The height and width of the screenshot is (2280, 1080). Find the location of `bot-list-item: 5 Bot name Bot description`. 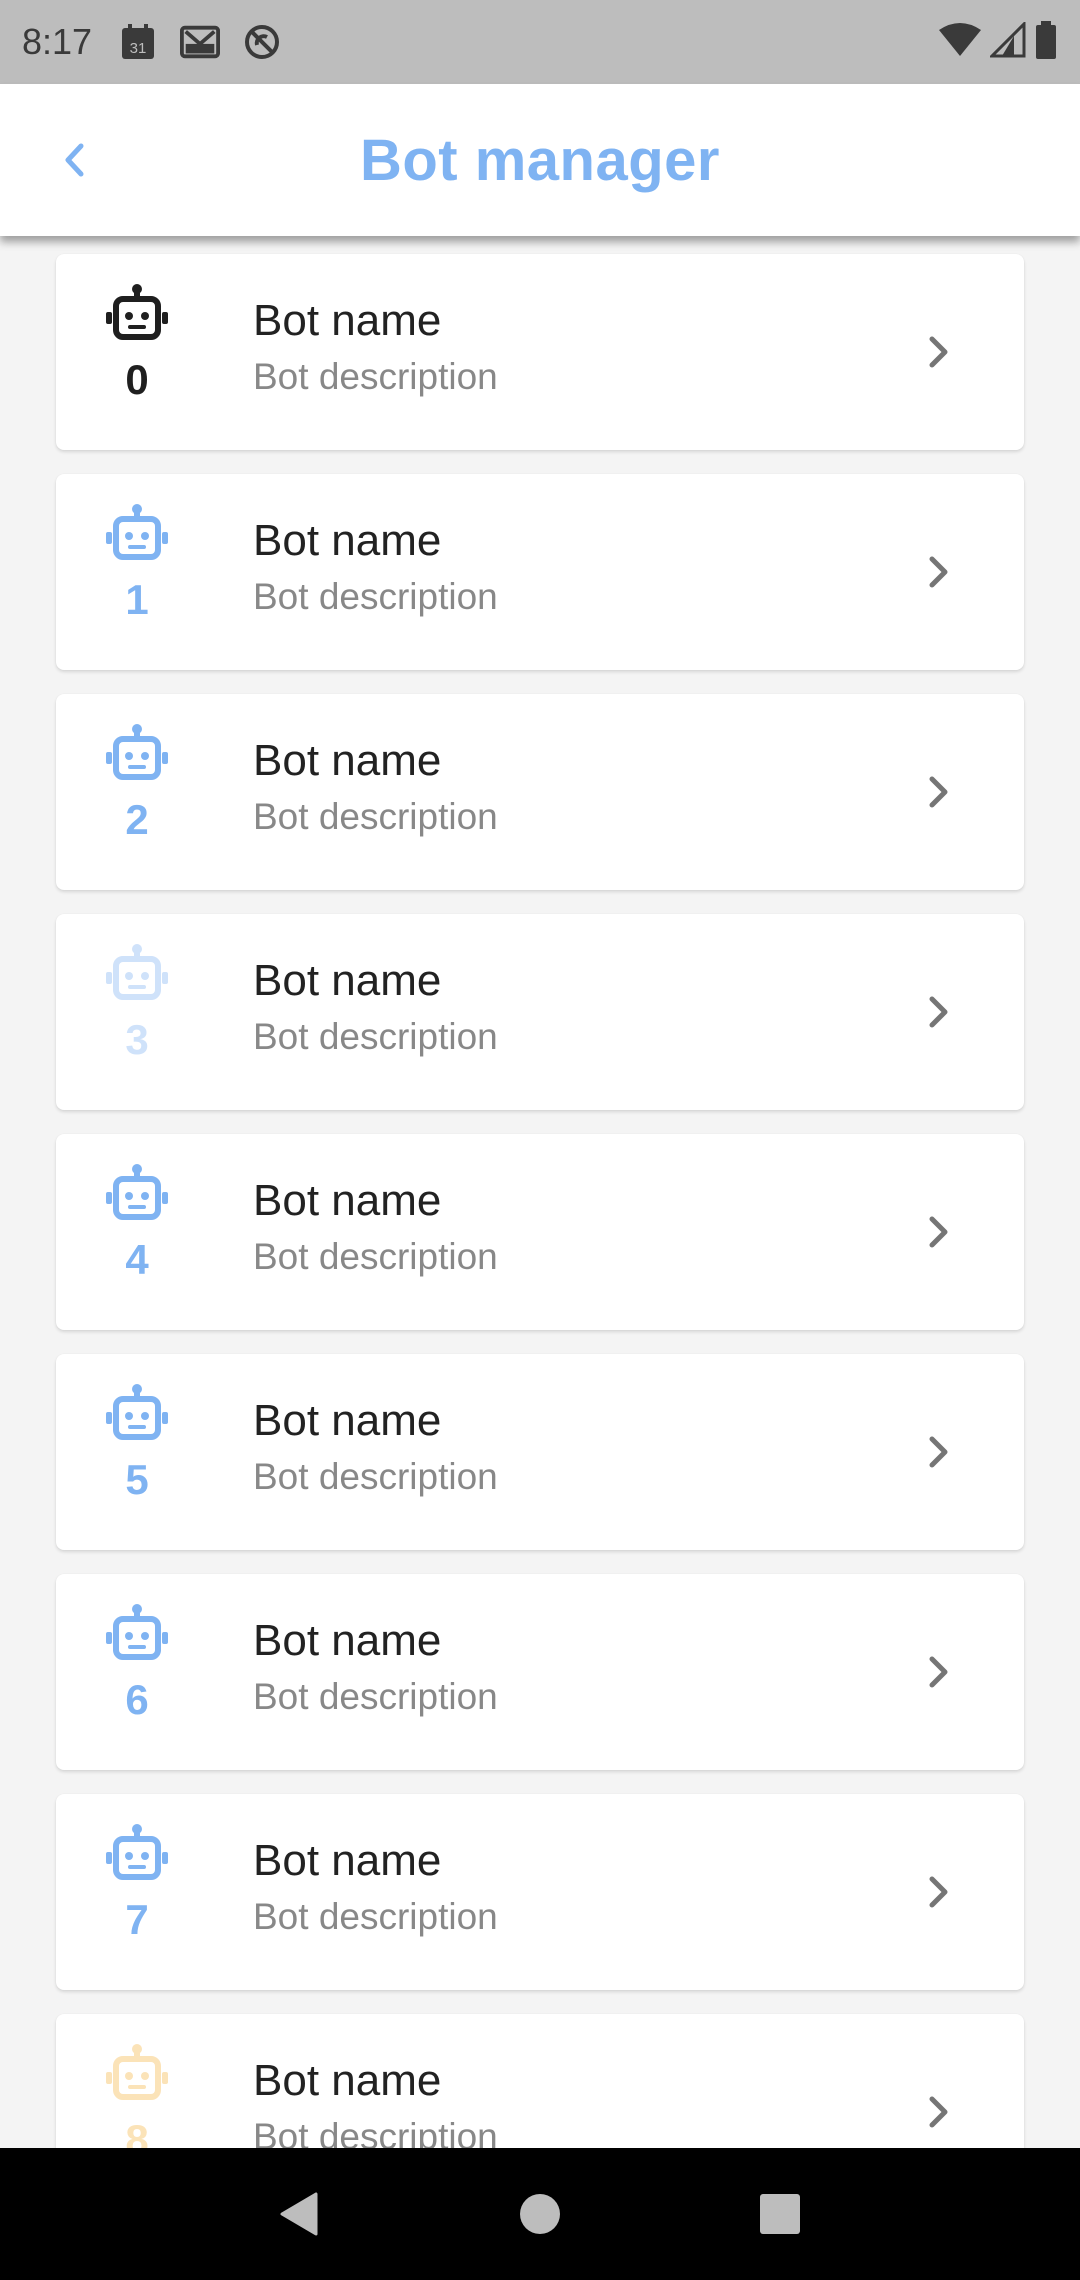

bot-list-item: 5 Bot name Bot description is located at coordinates (540, 1452).